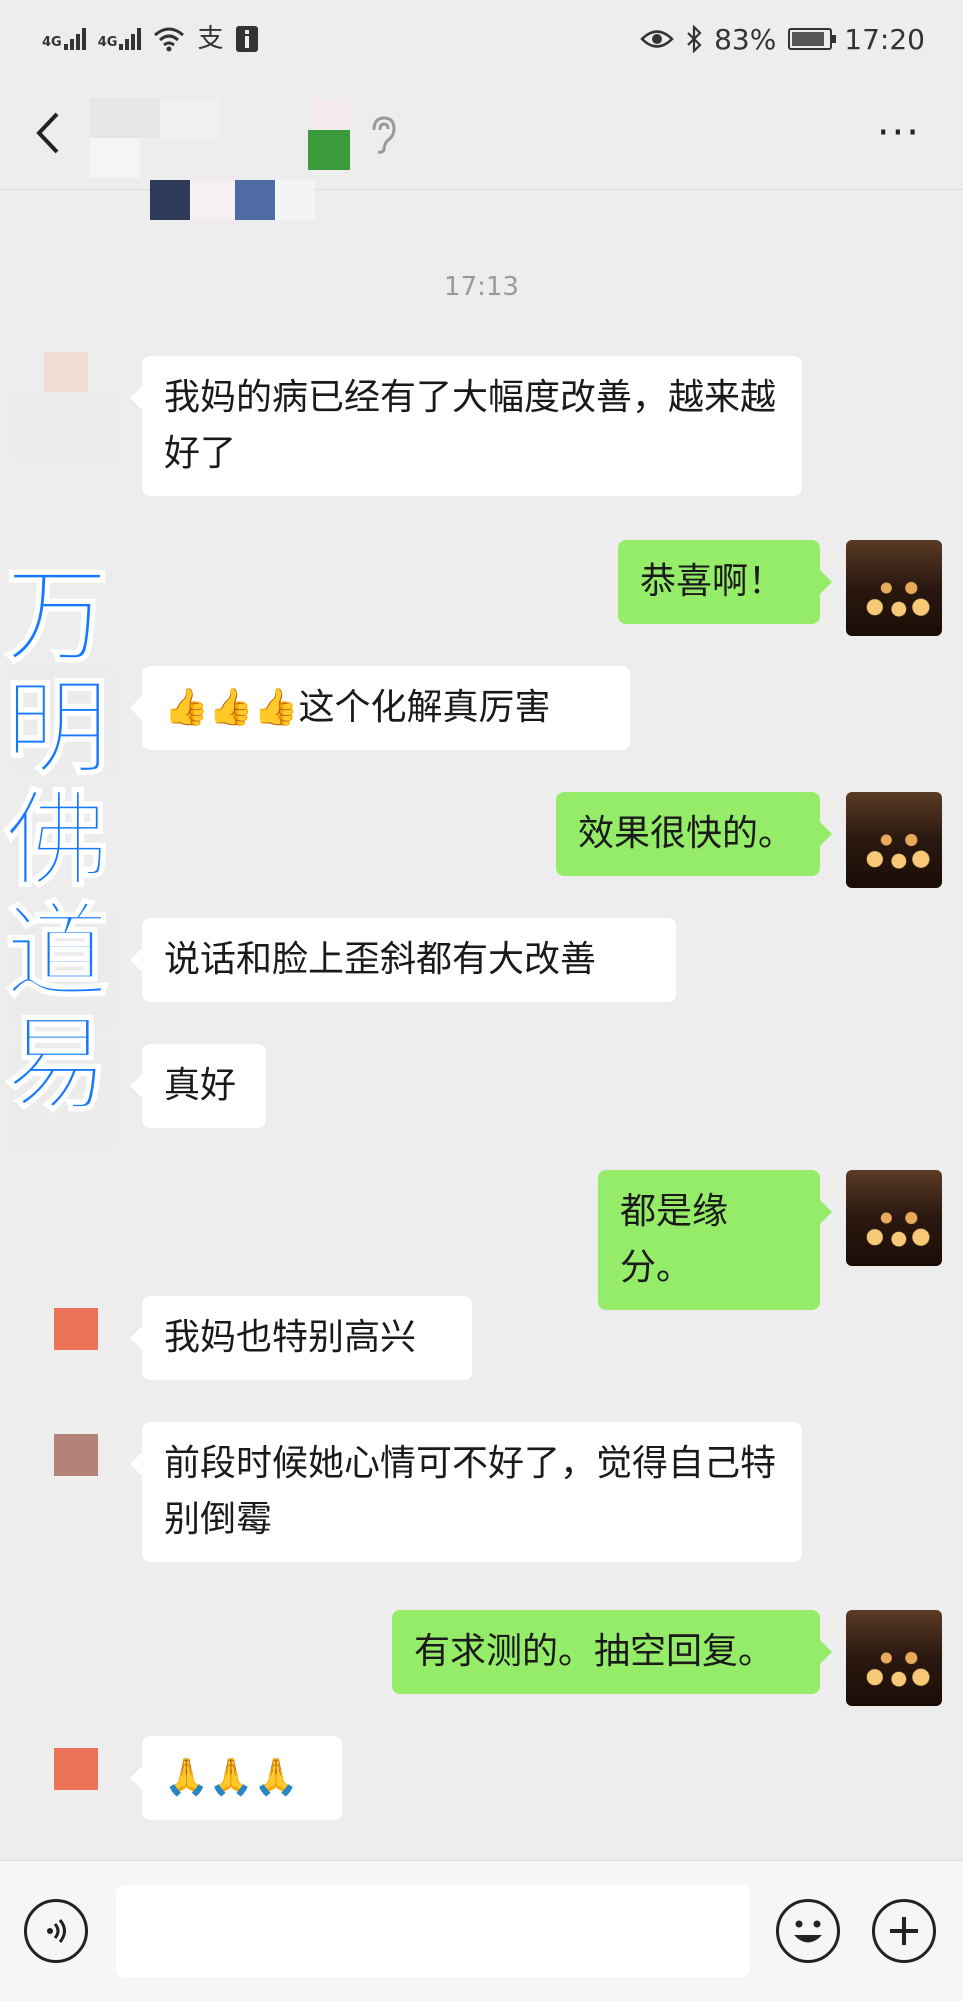 The width and height of the screenshot is (963, 2001). I want to click on message-bubble-incoming: 说话和脸上歪斜都有大改善, so click(403, 960).